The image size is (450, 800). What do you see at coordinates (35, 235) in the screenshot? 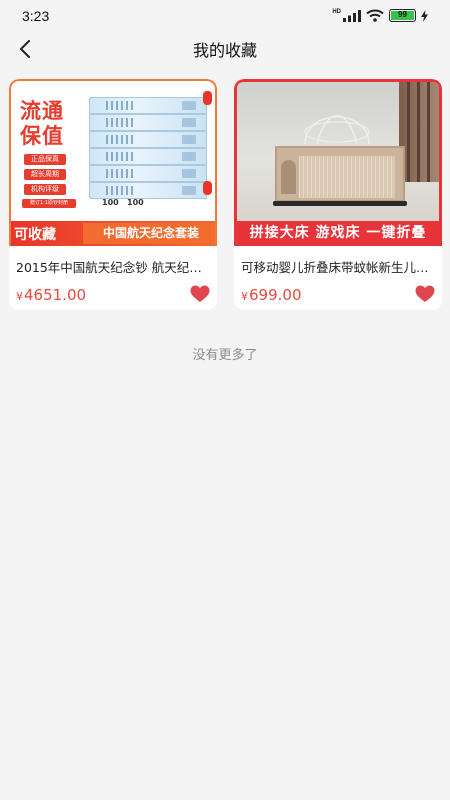
I see `image-banner-left: 可收藏` at bounding box center [35, 235].